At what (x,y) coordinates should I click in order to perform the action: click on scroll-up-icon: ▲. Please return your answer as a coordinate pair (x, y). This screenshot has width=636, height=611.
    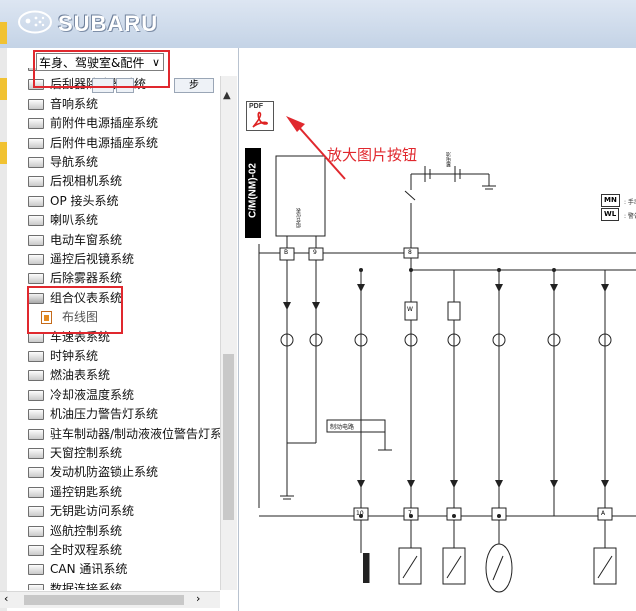
    Looking at the image, I should click on (227, 95).